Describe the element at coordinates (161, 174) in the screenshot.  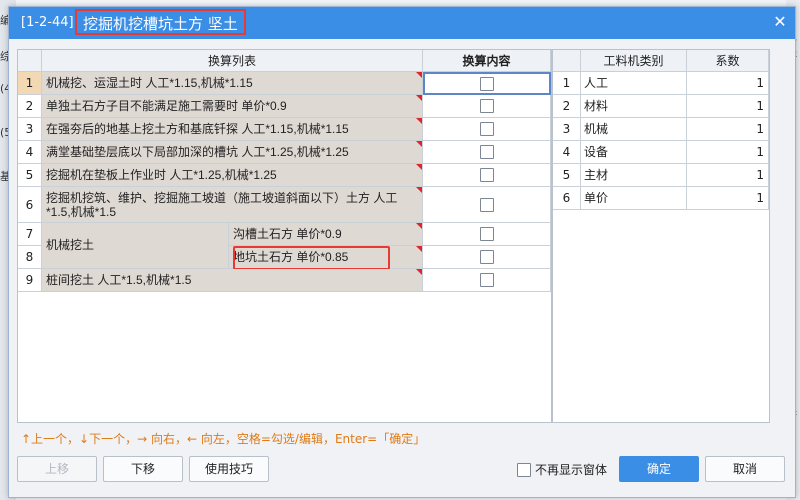
I see `conversion-item-text: 挖掘机在垫板上作业时 人工*1.25,机械*1.25` at that location.